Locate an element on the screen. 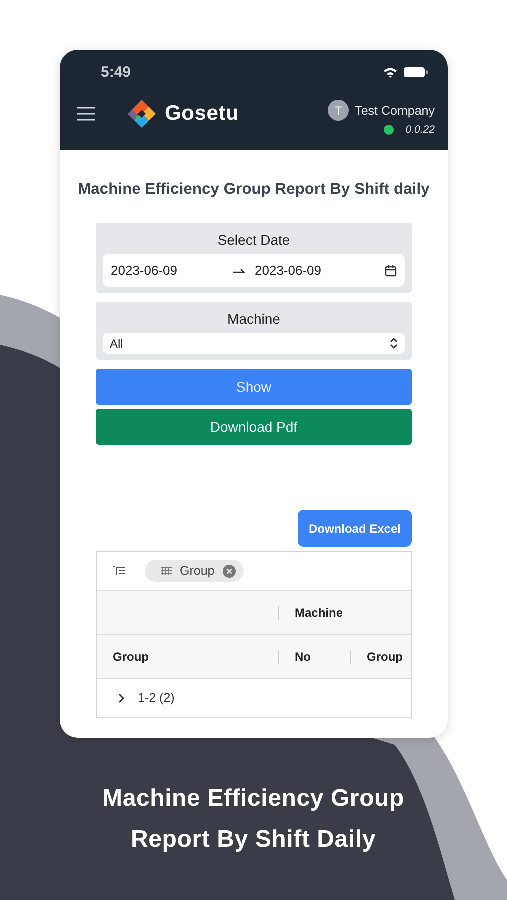 Image resolution: width=507 pixels, height=900 pixels. date-range-field: 2023-06-09 2023-06-09 is located at coordinates (254, 270).